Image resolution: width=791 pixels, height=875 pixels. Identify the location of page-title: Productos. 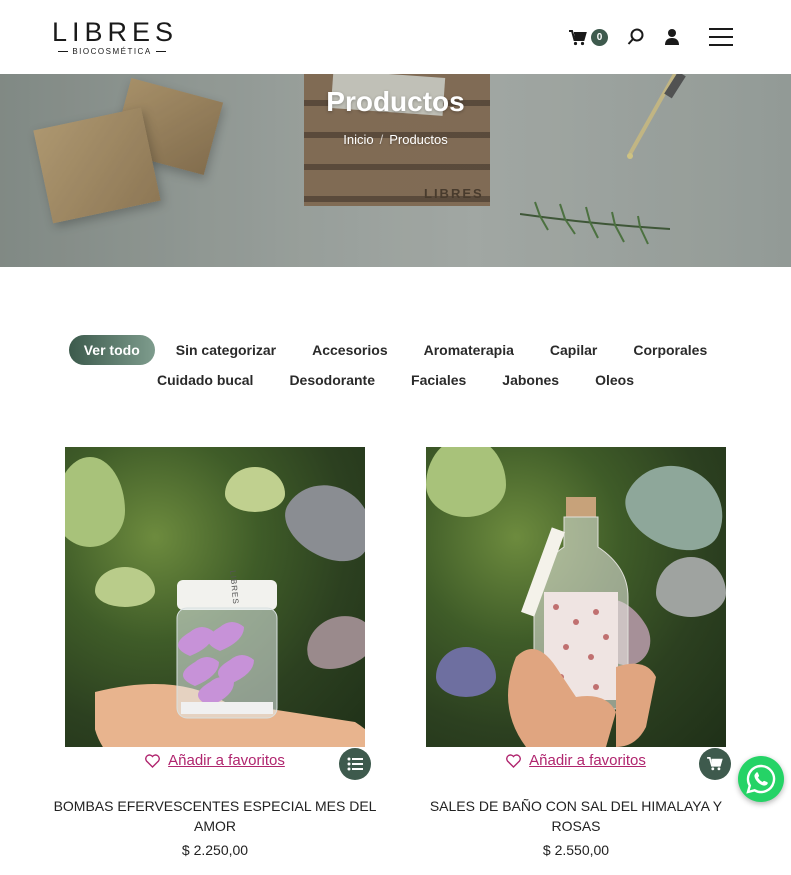
(395, 101).